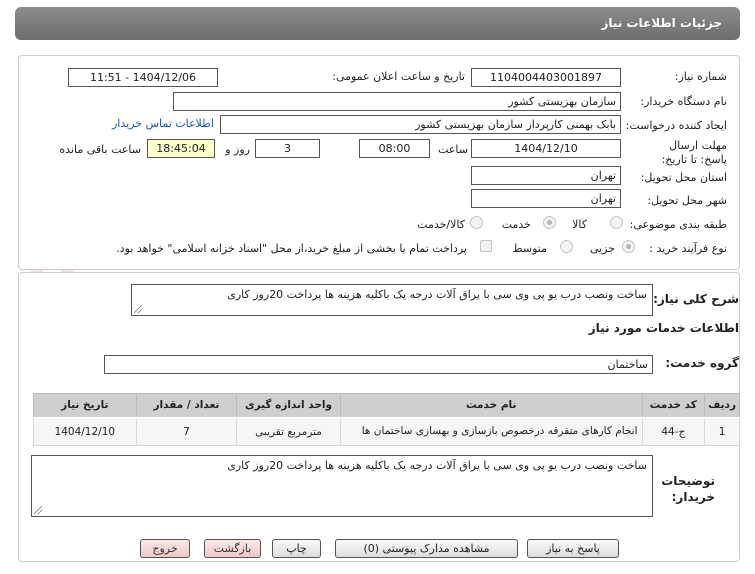 The height and width of the screenshot is (574, 755). Describe the element at coordinates (673, 431) in the screenshot. I see `cell-service-code: ج-44` at that location.